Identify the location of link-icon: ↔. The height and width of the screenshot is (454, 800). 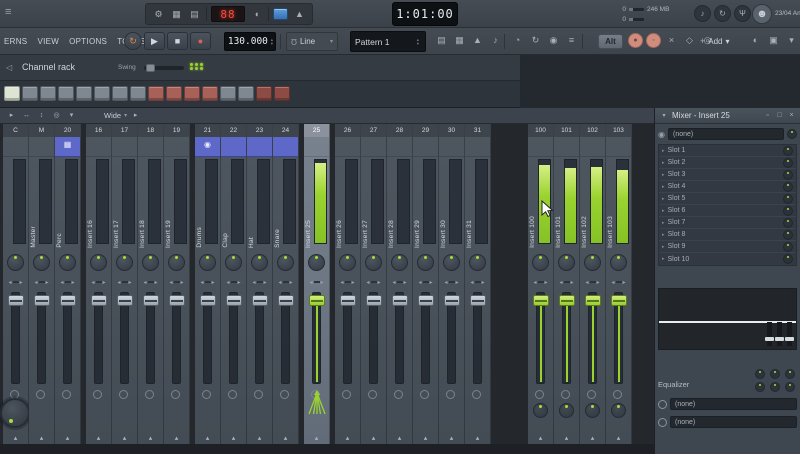
(26, 115).